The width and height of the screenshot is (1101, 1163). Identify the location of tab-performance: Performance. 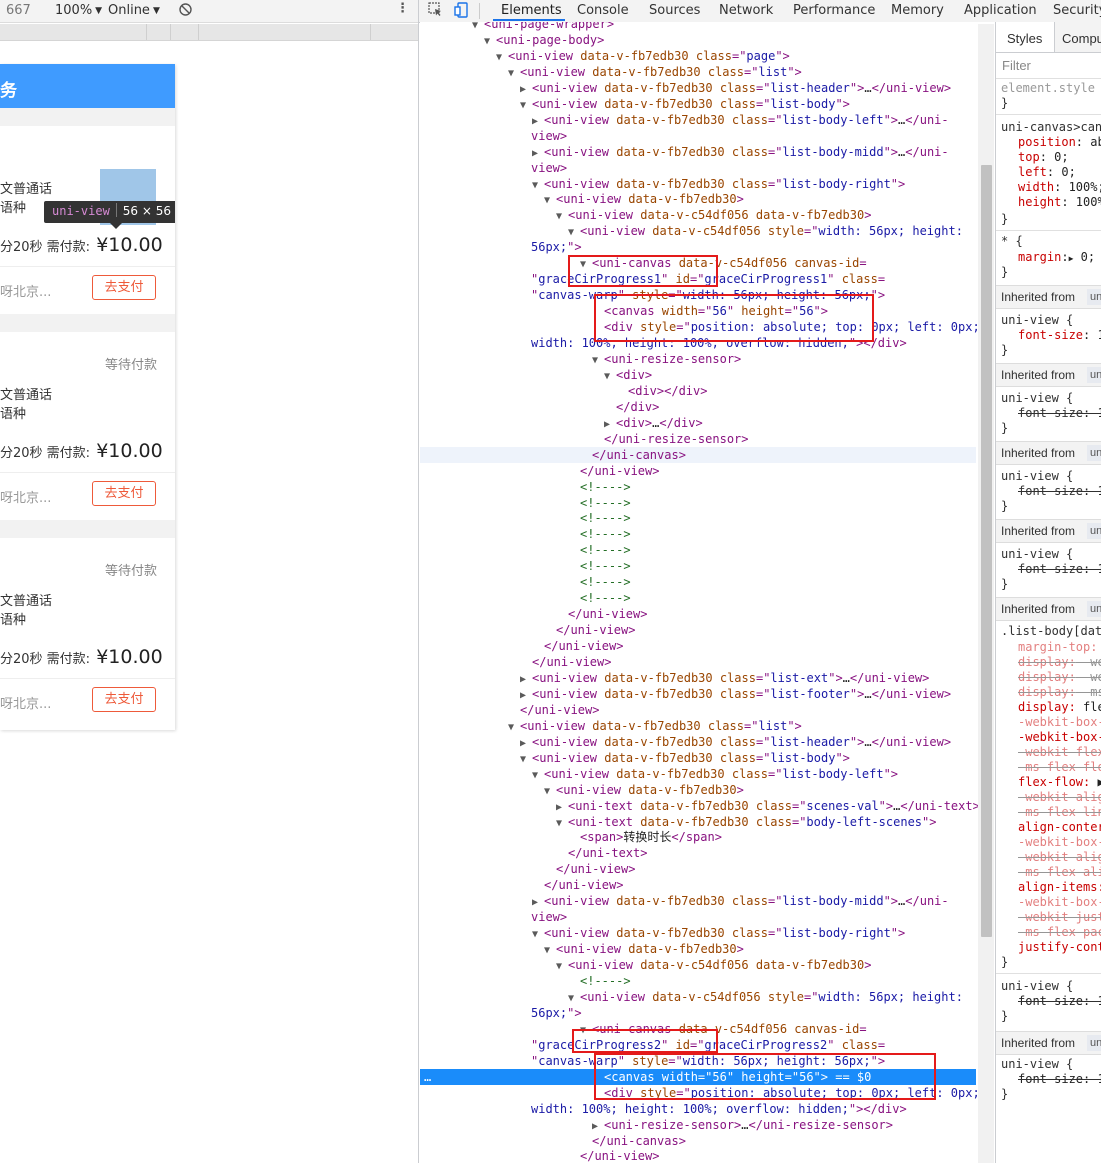
(834, 10).